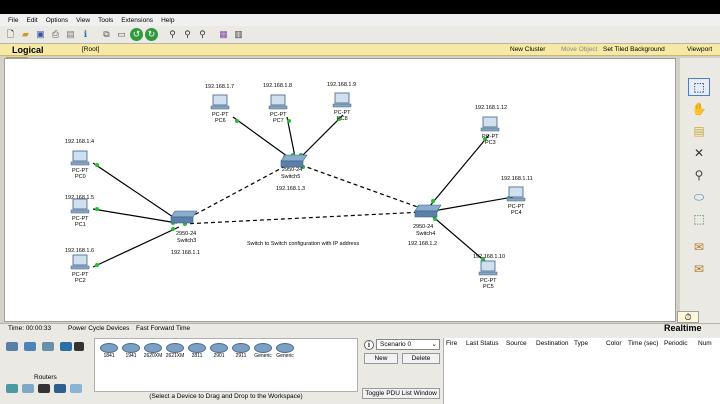  I want to click on device-model-item: 2621XM, so click(175, 351).